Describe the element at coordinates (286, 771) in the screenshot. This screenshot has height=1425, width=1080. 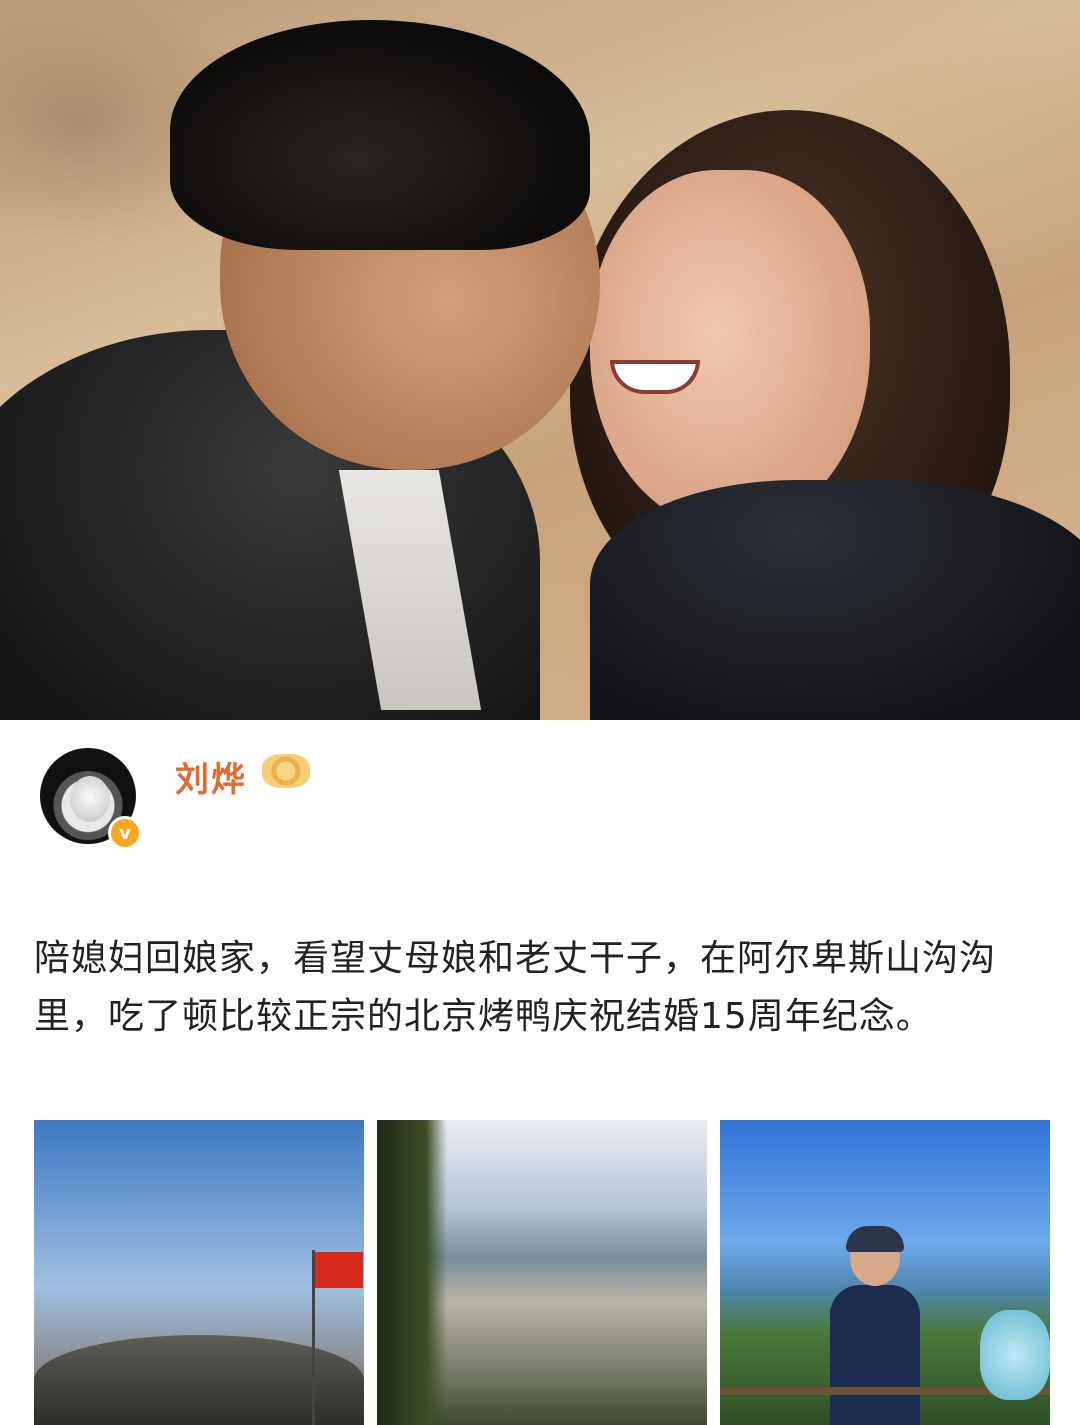
I see `crown-badge-icon` at that location.